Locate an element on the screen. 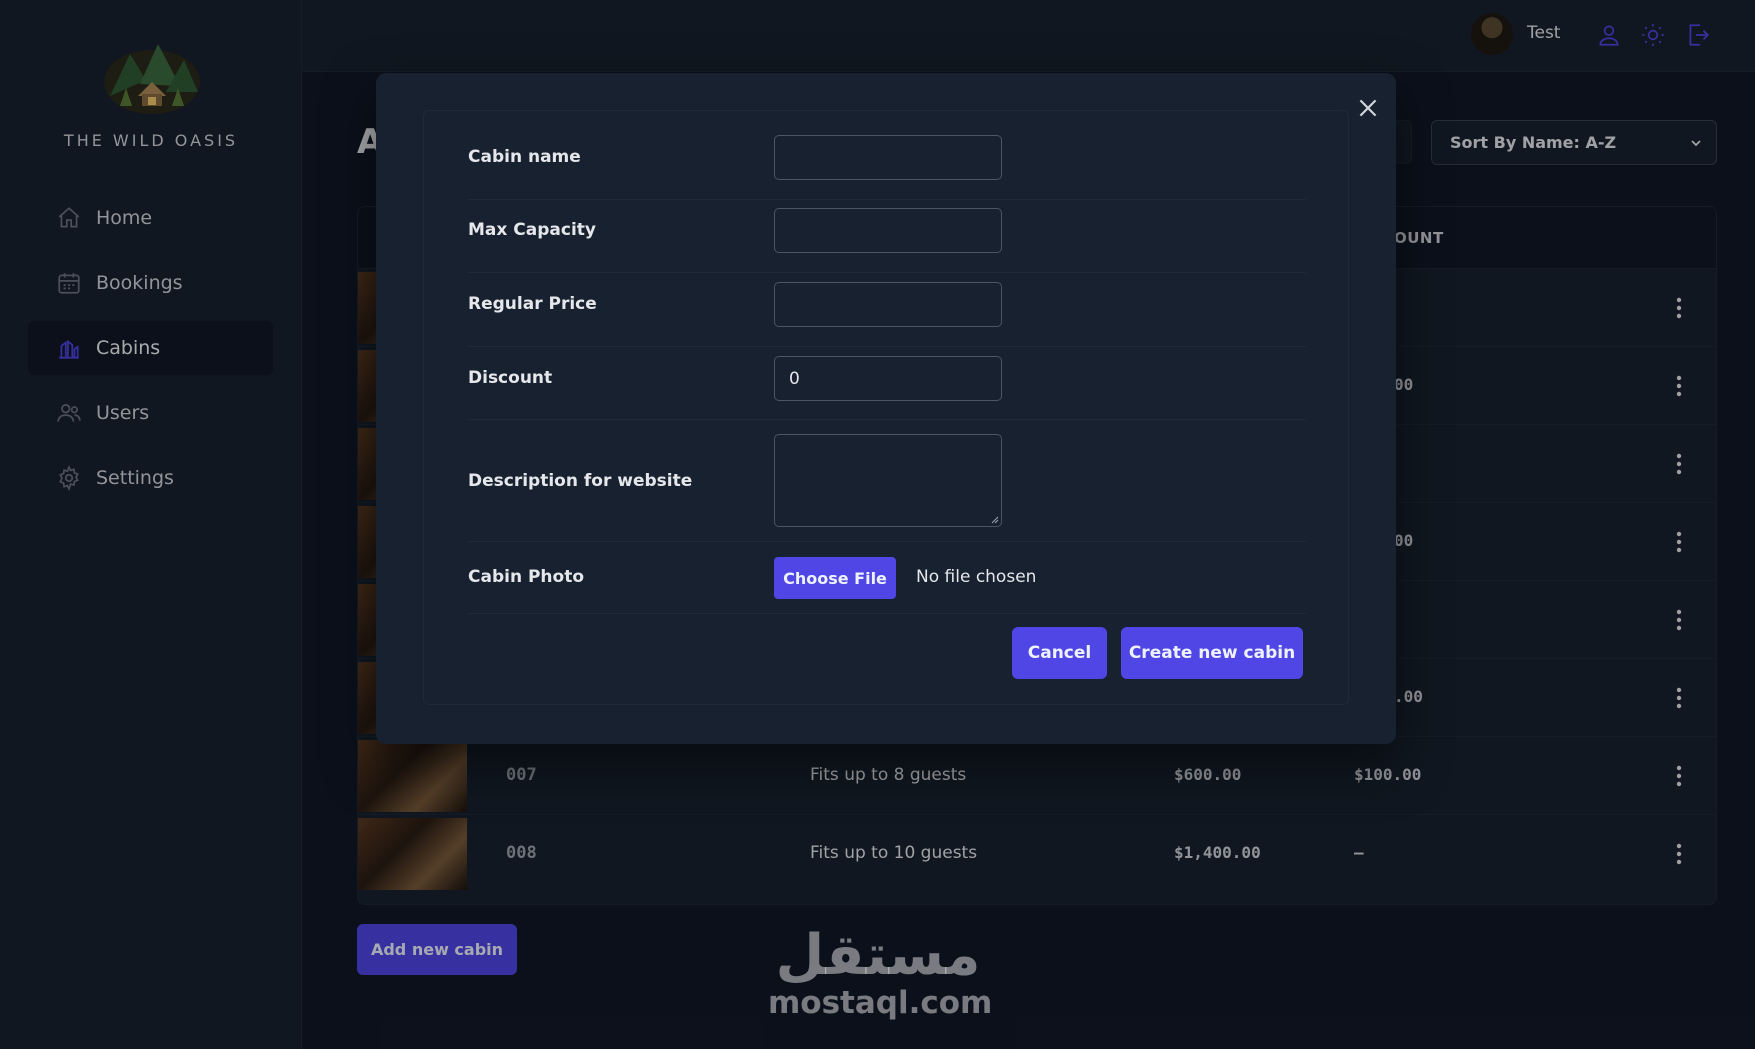 This screenshot has width=1755, height=1049. cabin-photo-label: Cabin Photo is located at coordinates (526, 577).